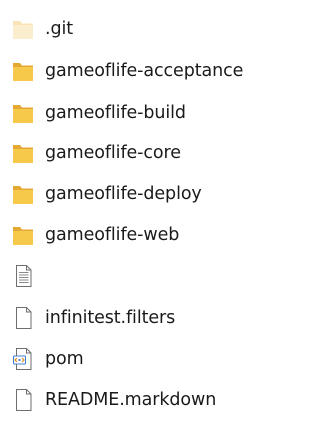 The image size is (320, 421). I want to click on file-item-gameoflife-core: gameoflife-core, so click(149, 153).